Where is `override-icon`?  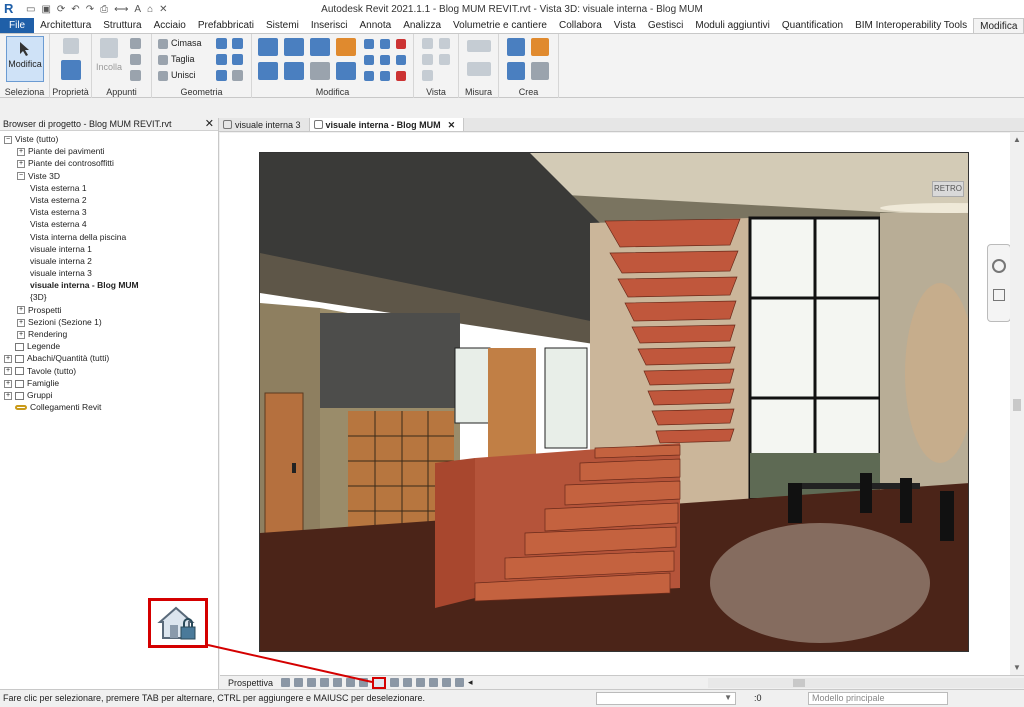 override-icon is located at coordinates (427, 59).